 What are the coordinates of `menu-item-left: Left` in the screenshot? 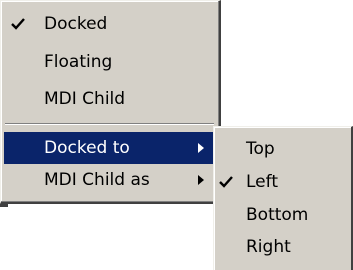 It's located at (283, 182).